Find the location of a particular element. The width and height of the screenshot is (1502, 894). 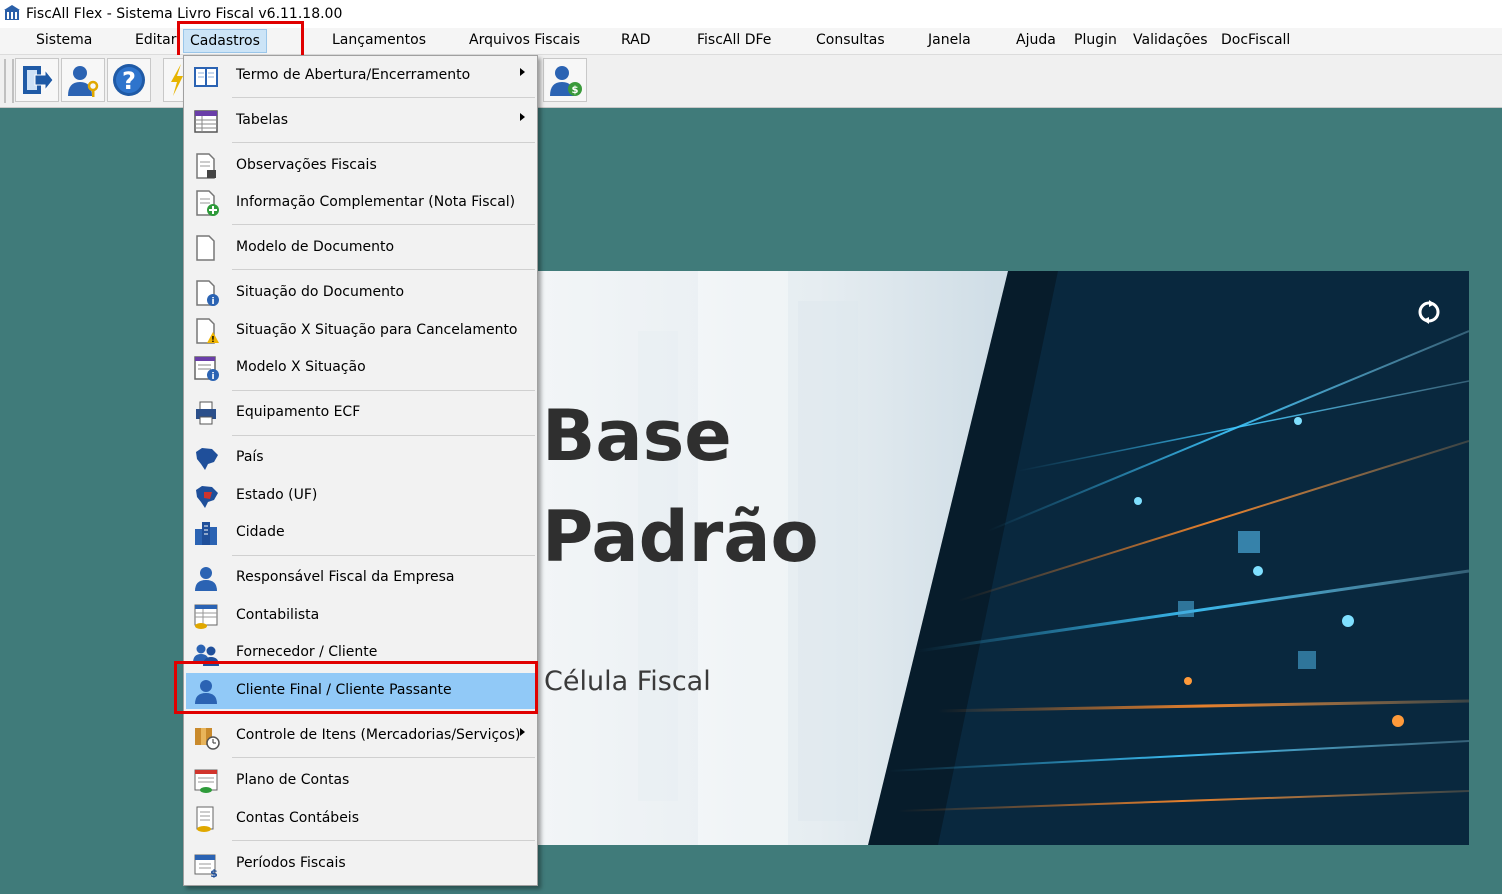

menu-validacoes: Validações is located at coordinates (1170, 40).